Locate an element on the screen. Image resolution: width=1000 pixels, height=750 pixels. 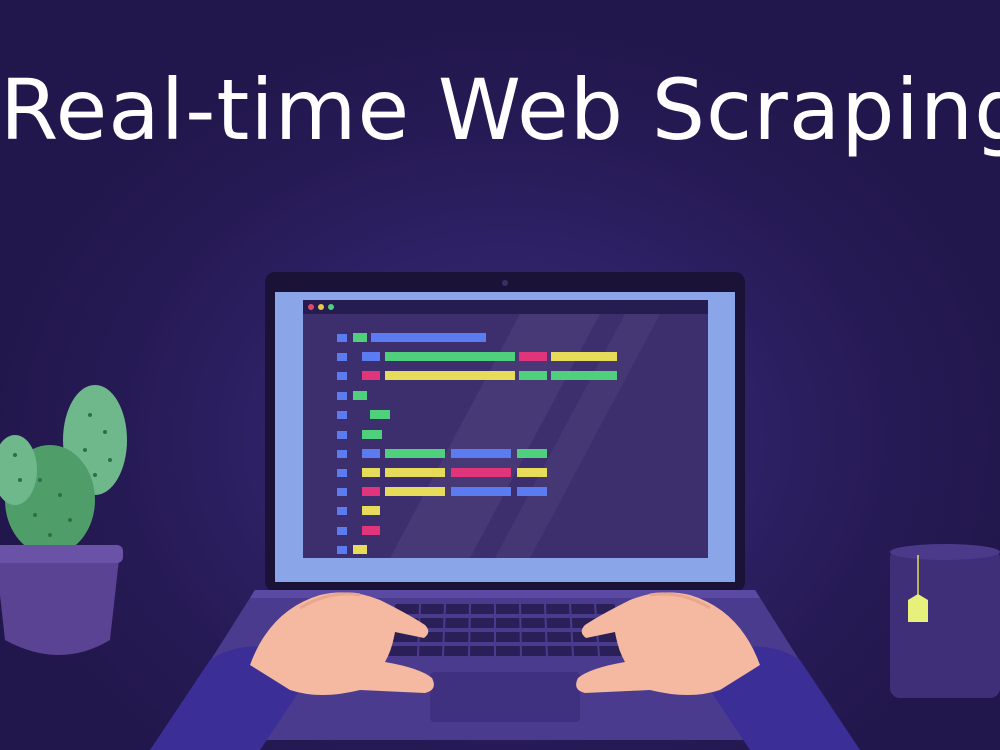
close-dot-icon is located at coordinates (311, 307).